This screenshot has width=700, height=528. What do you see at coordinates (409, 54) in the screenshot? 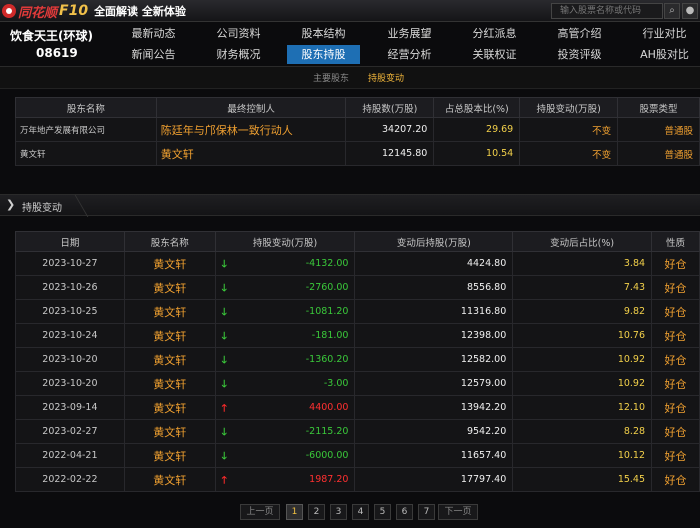
I see `nav-operations: 经营分析` at bounding box center [409, 54].